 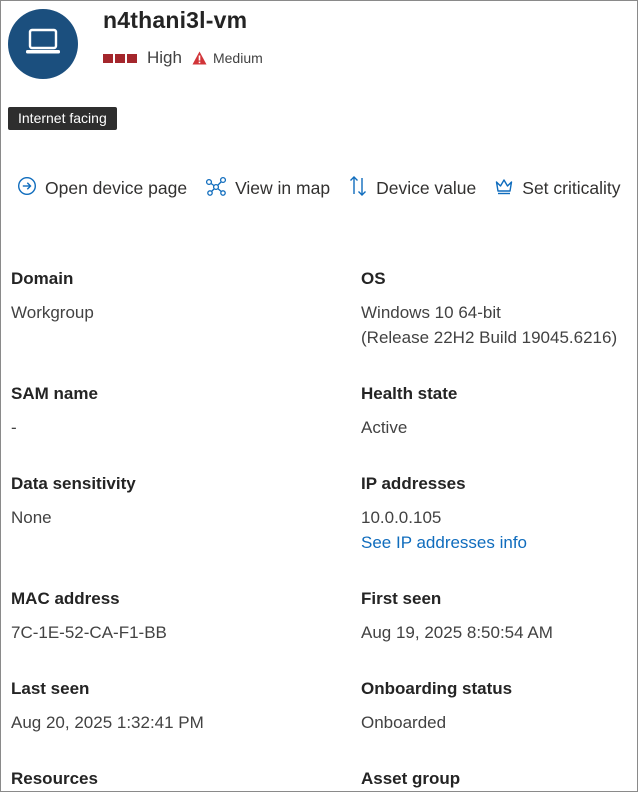 I want to click on os-value: Windows 10 64-bit, so click(x=431, y=312).